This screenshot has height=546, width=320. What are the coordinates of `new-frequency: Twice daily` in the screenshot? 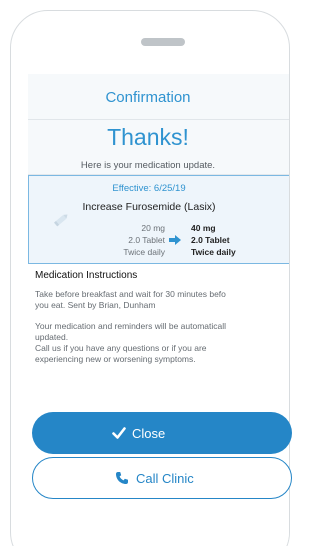 It's located at (213, 252).